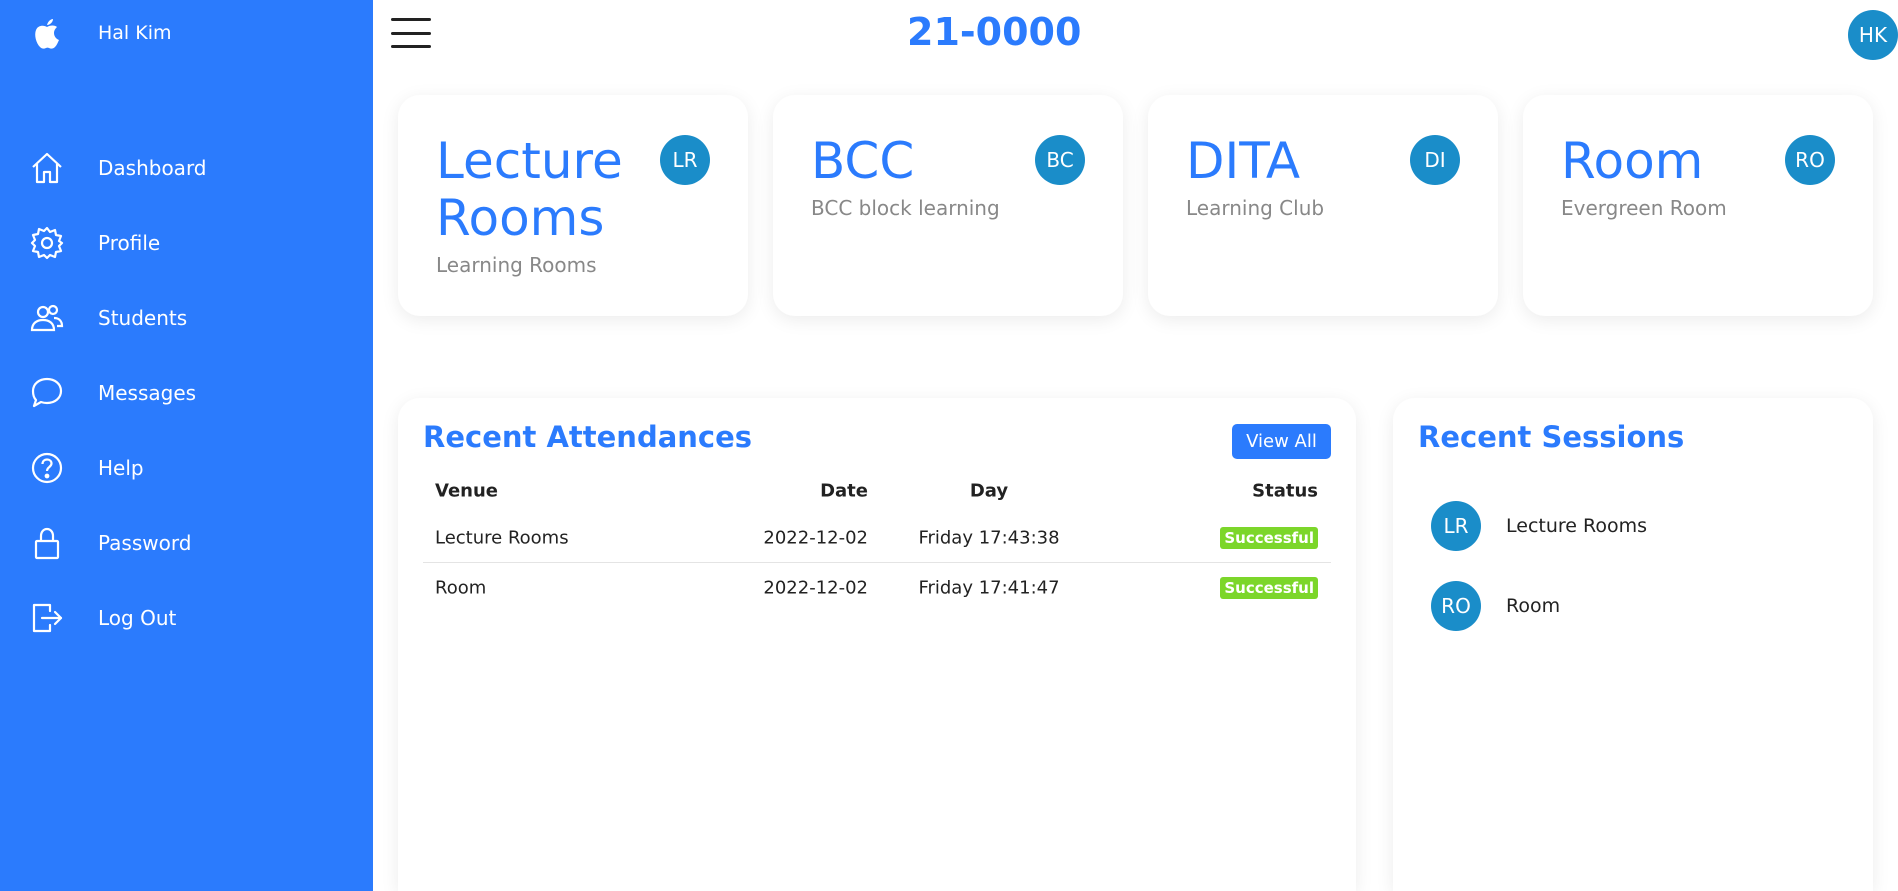 This screenshot has width=1898, height=891. I want to click on sessions-title: Recent Sessions, so click(1551, 437).